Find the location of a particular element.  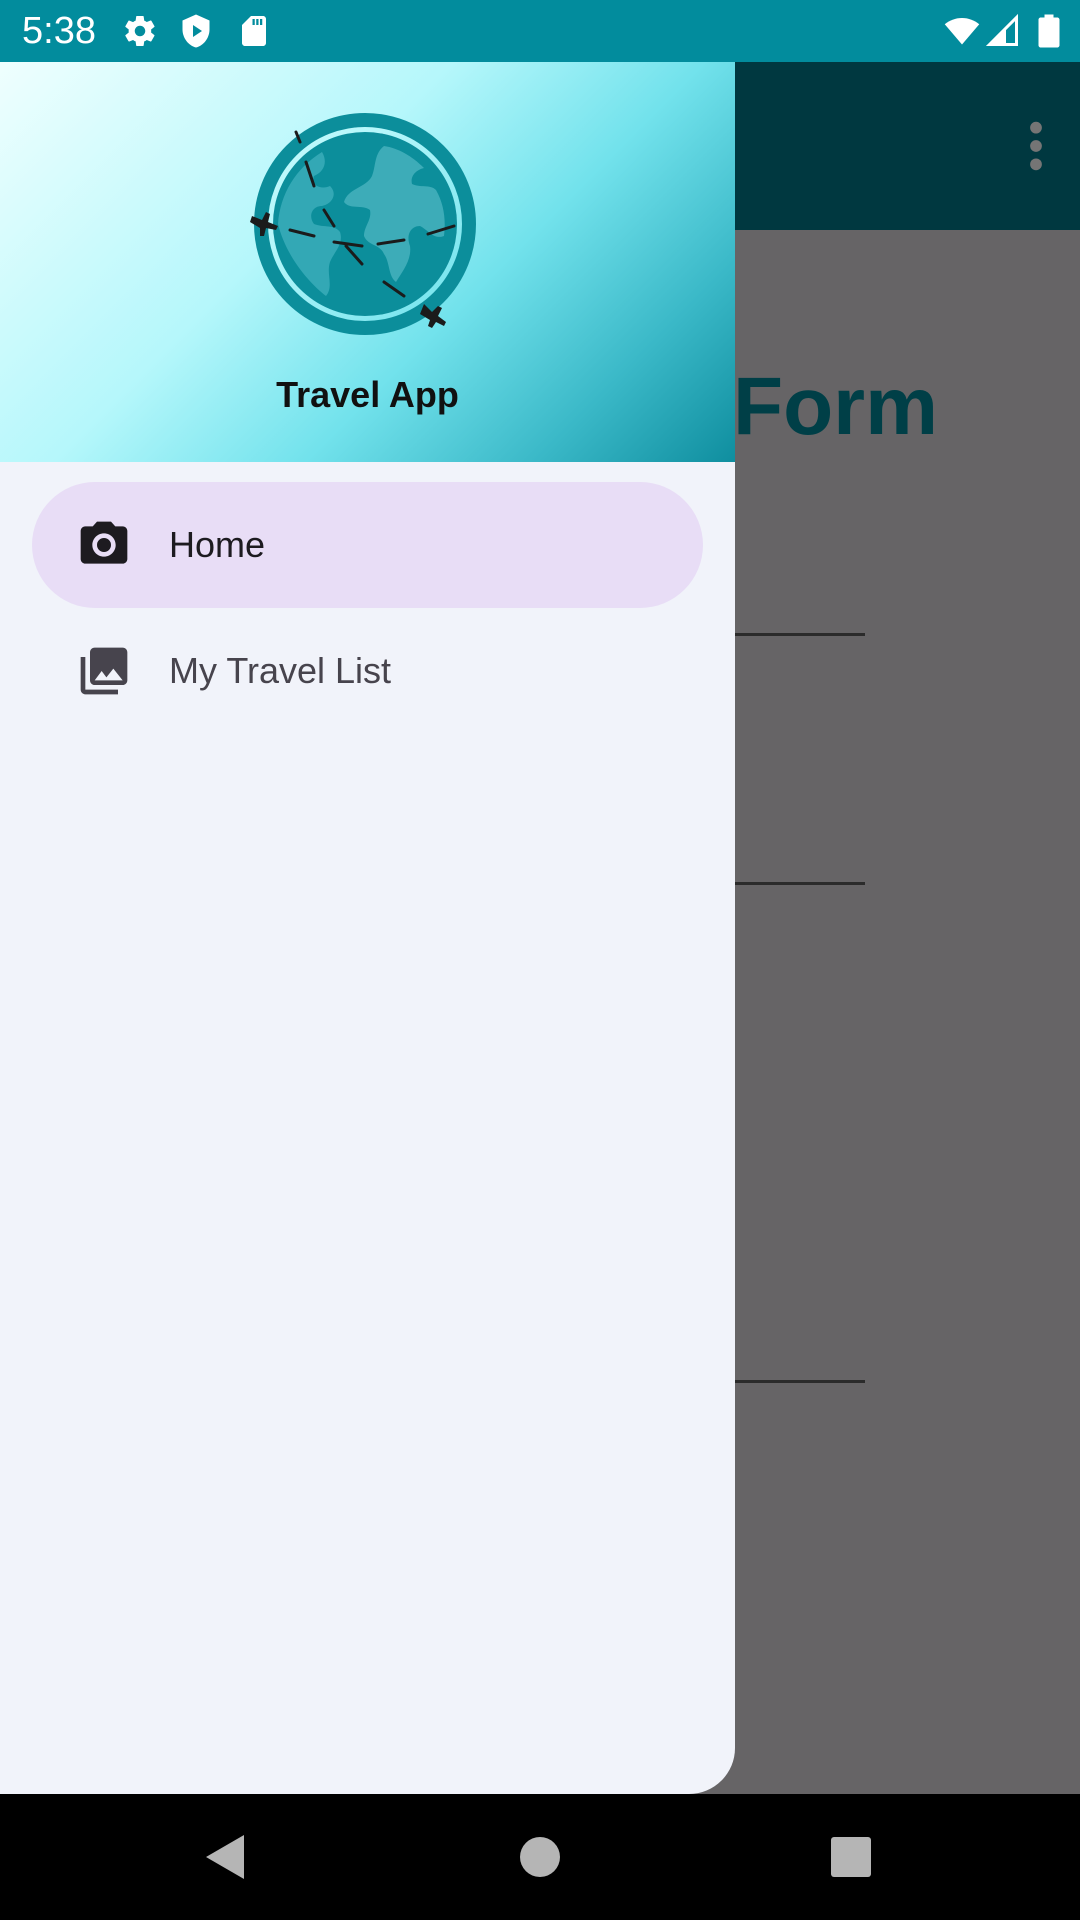

battery-icon is located at coordinates (1049, 31).